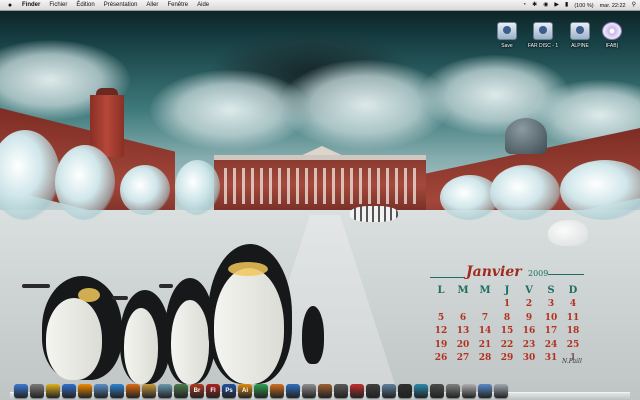  What do you see at coordinates (634, 5) in the screenshot?
I see `spotlight-icon: ⚲` at bounding box center [634, 5].